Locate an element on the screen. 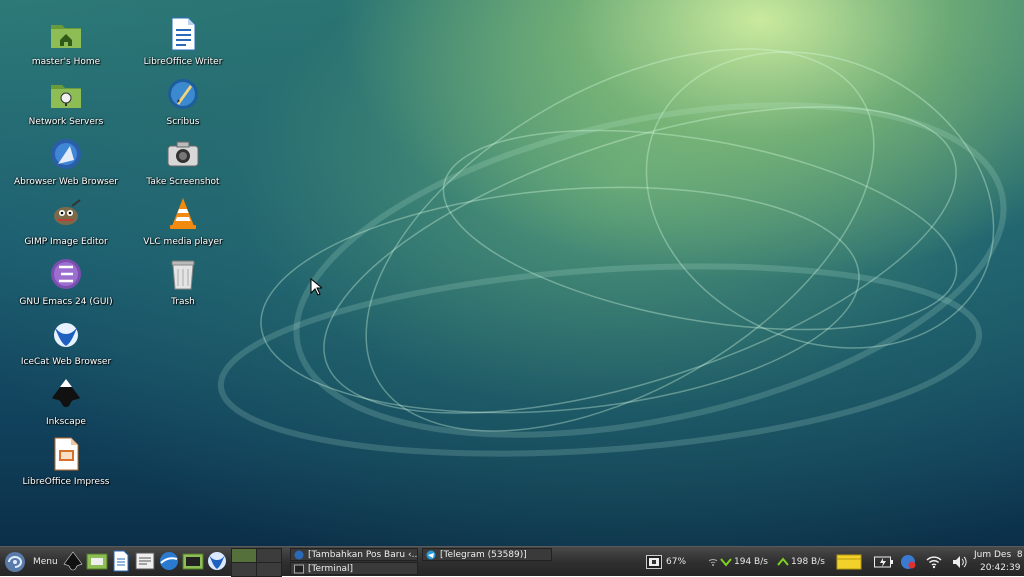 The height and width of the screenshot is (577, 1024). desktop-icon-scribus: Scribus is located at coordinates (183, 105).